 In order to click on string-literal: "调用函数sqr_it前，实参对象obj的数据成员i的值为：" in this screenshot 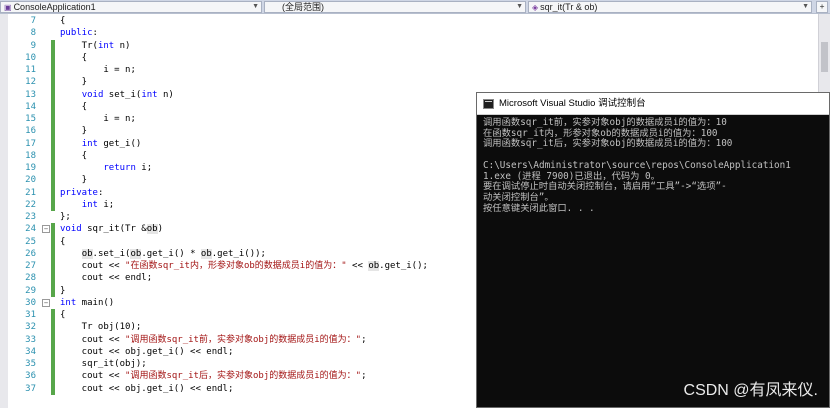, I will do `click(243, 339)`.